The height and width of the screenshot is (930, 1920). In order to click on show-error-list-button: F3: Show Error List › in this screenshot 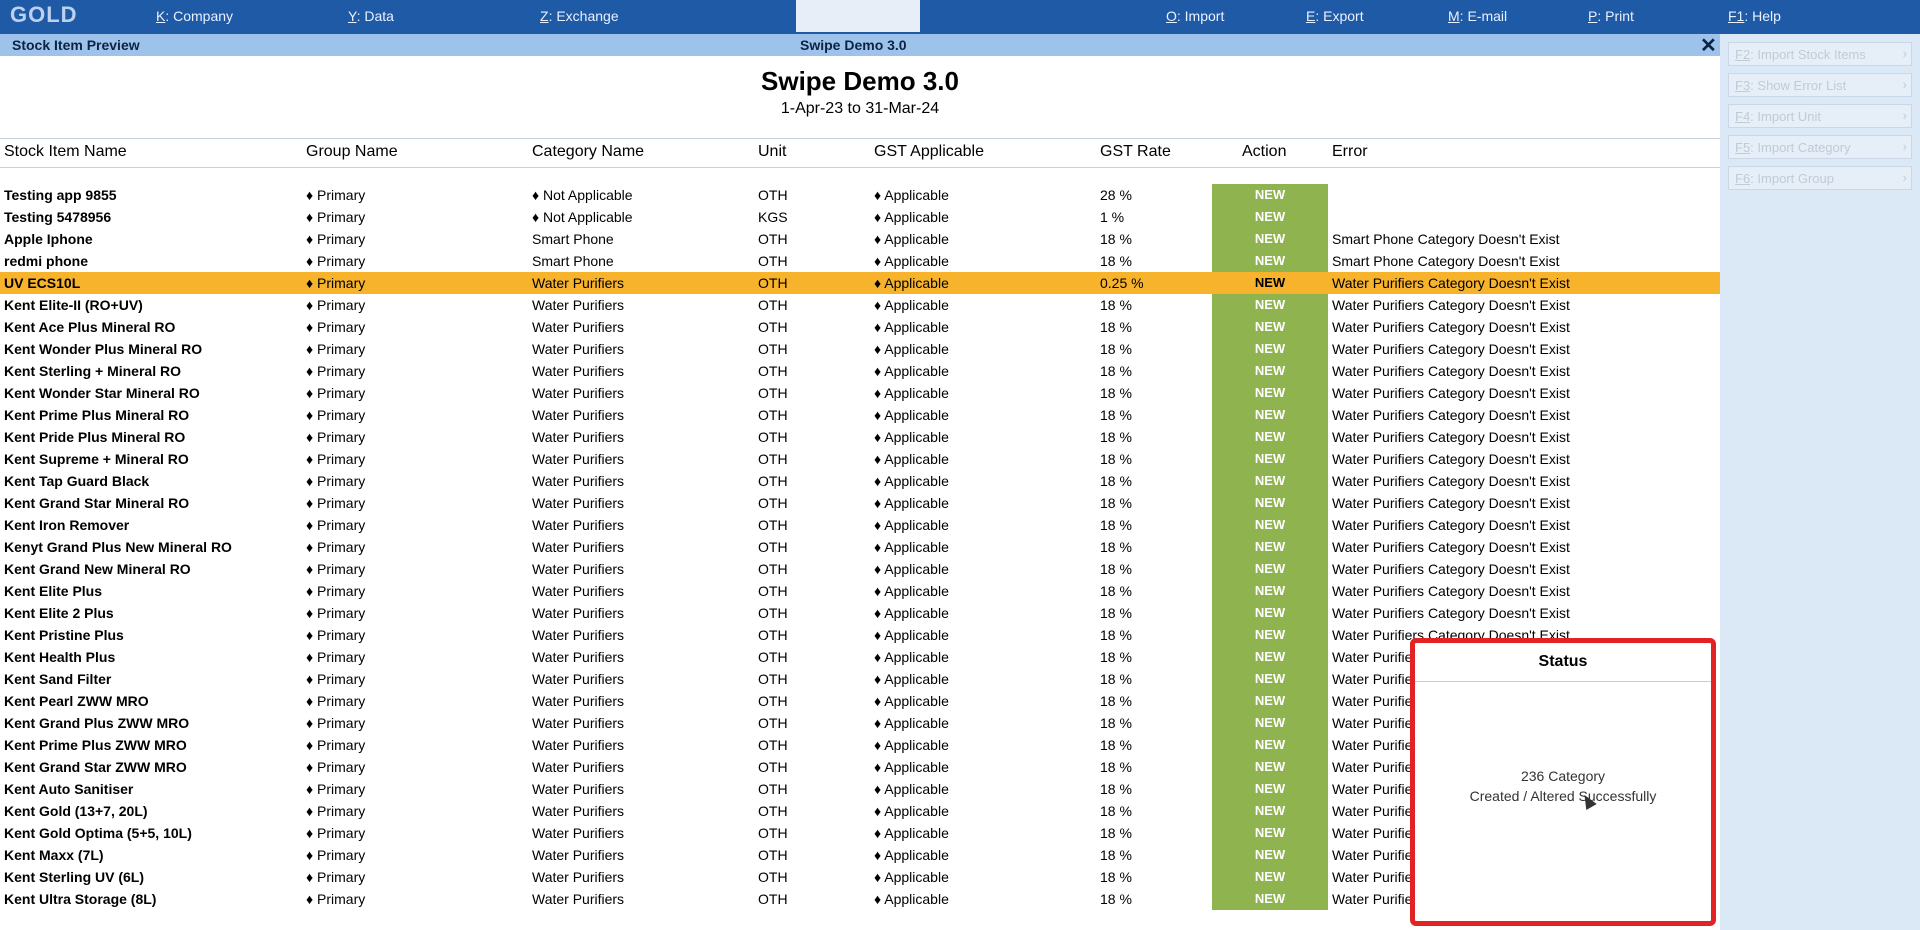, I will do `click(1820, 85)`.